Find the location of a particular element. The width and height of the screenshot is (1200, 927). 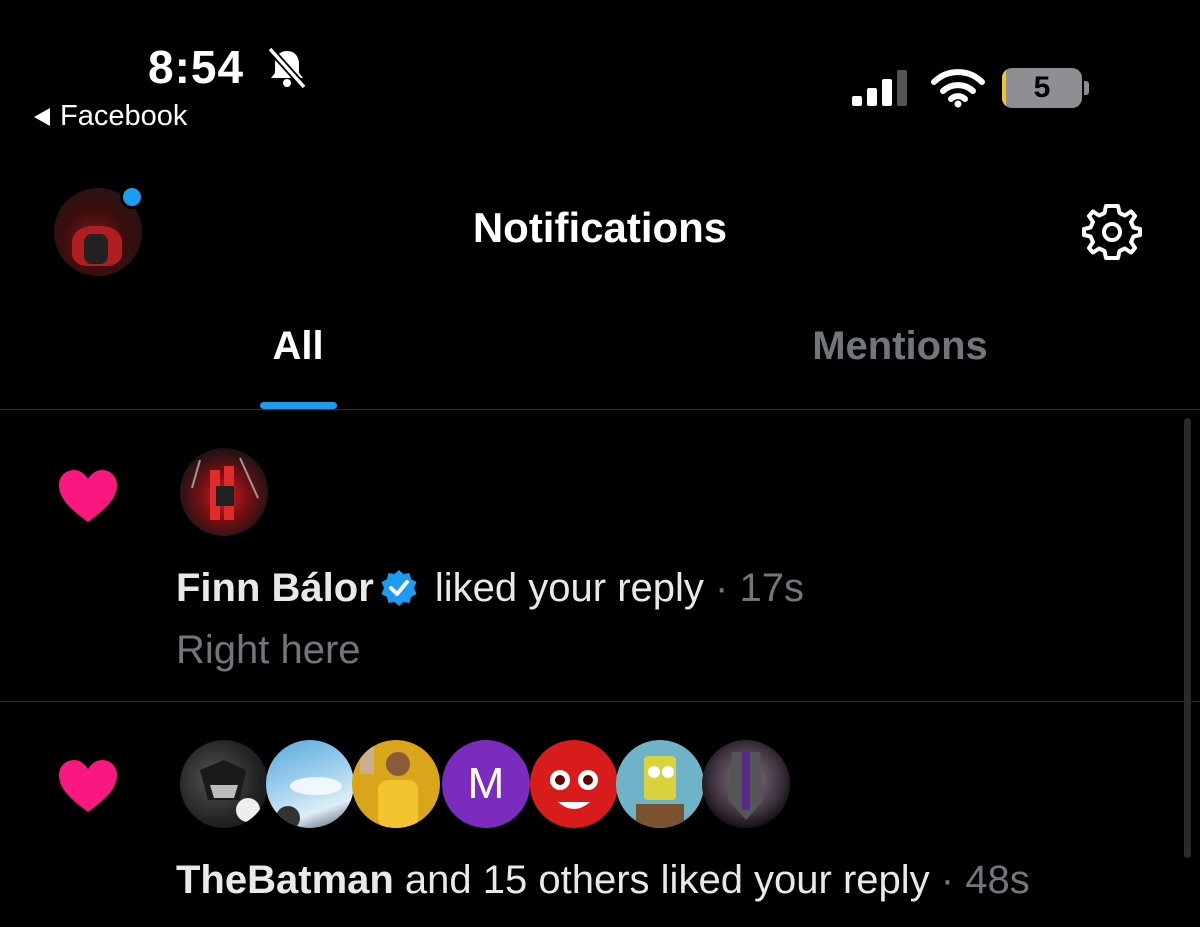

user-avatar-letter: M is located at coordinates (486, 784).